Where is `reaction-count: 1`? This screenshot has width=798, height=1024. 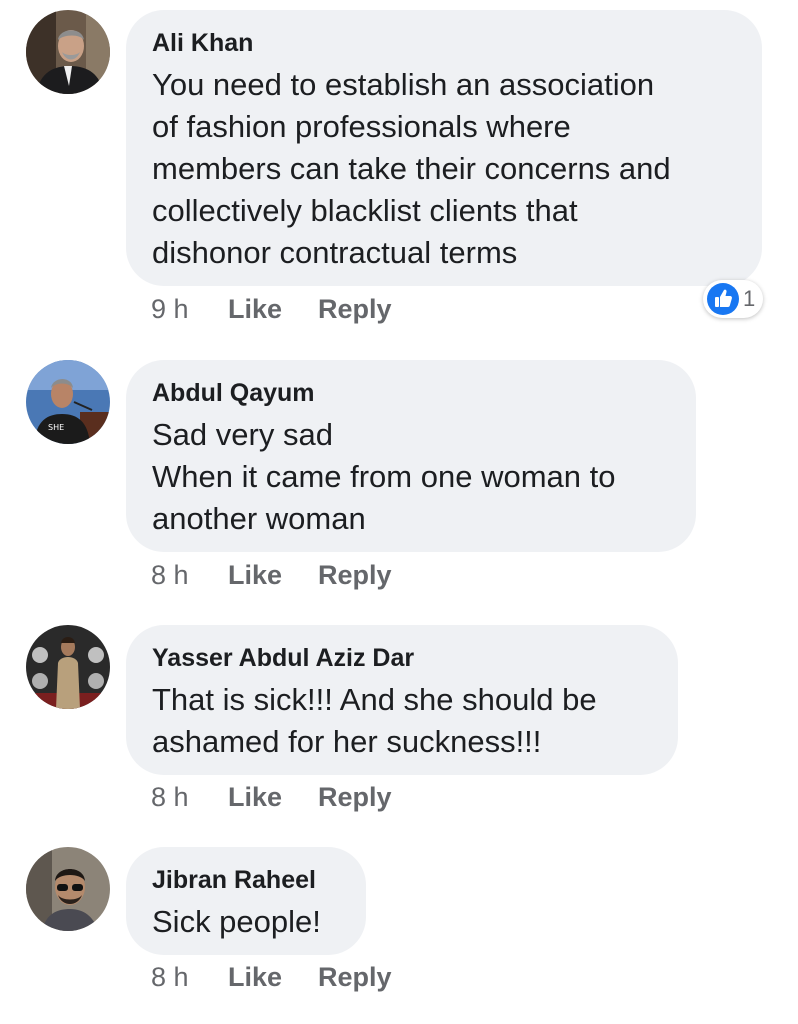 reaction-count: 1 is located at coordinates (749, 298).